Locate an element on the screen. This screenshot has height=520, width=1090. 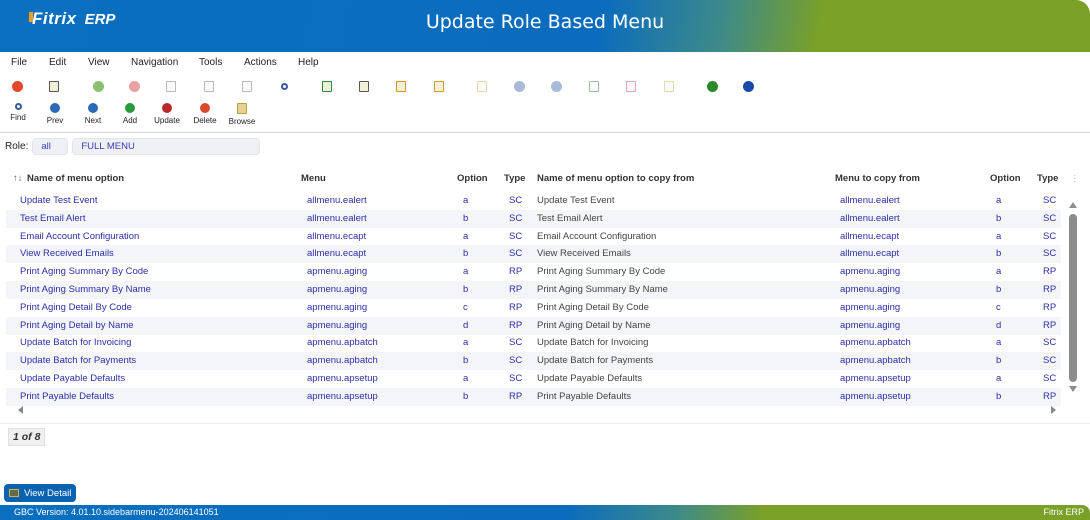
forward-icon-glyph is located at coordinates (712, 86).